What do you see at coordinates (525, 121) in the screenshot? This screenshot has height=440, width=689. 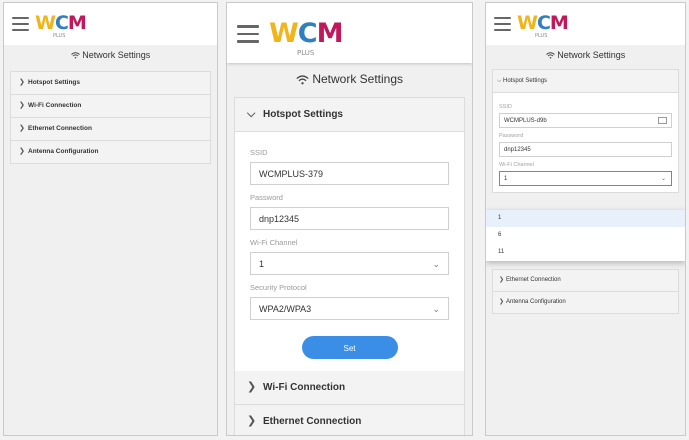 I see `ssid-value: WCMPLUS-d9b` at bounding box center [525, 121].